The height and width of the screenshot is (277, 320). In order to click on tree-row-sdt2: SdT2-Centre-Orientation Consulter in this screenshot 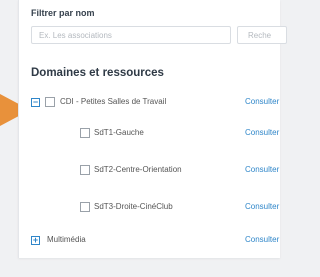, I will do `click(149, 172)`.